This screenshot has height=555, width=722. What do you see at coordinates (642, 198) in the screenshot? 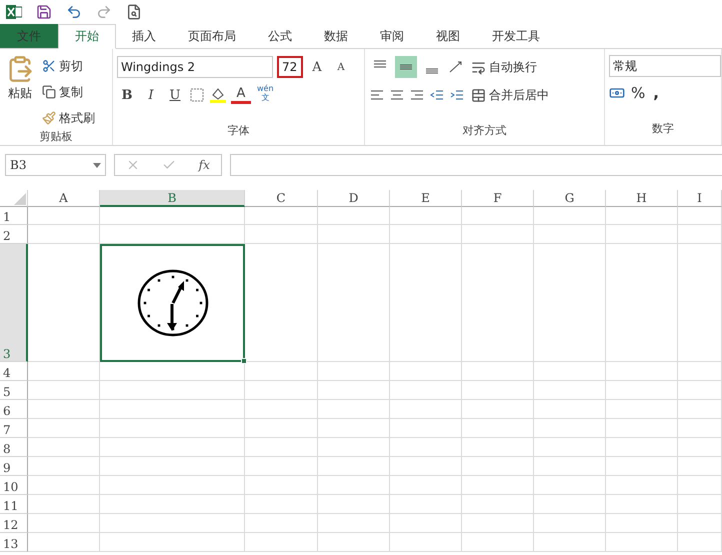
I see `column-header: H` at bounding box center [642, 198].